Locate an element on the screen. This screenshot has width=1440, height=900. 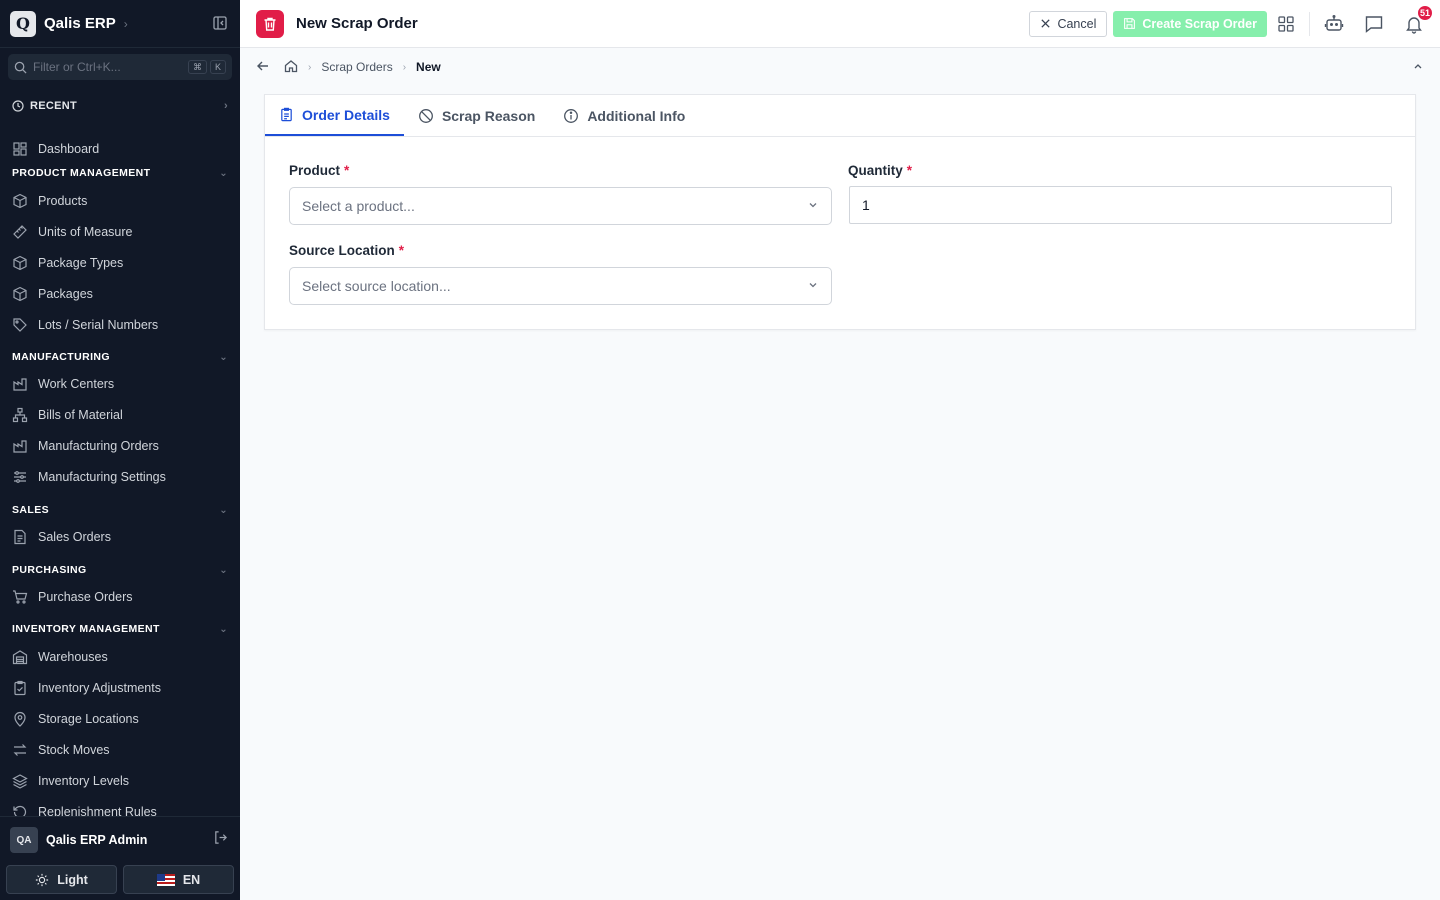
language-button: EN is located at coordinates (178, 879).